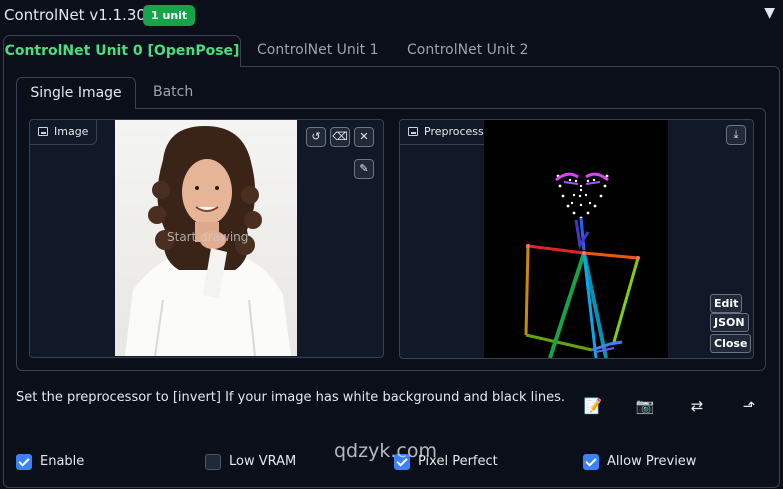 The width and height of the screenshot is (783, 489). Describe the element at coordinates (263, 461) in the screenshot. I see `low-vram-label: Low VRAM` at that location.